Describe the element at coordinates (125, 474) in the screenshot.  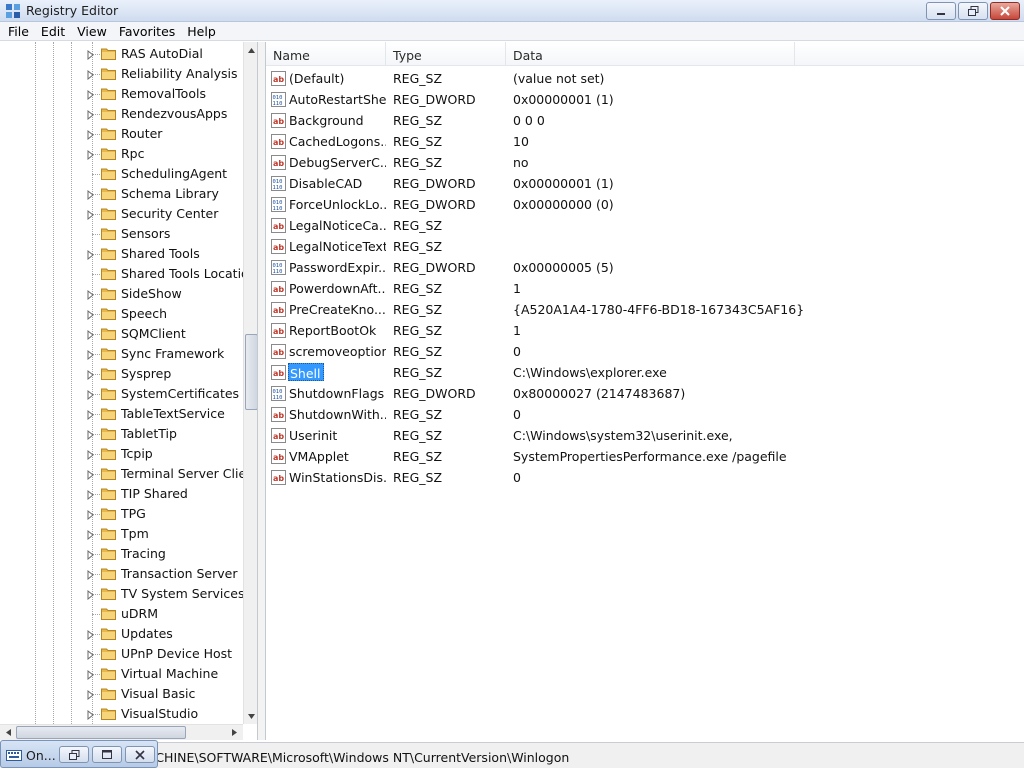
I see `tree-item: Terminal Server Clier` at that location.